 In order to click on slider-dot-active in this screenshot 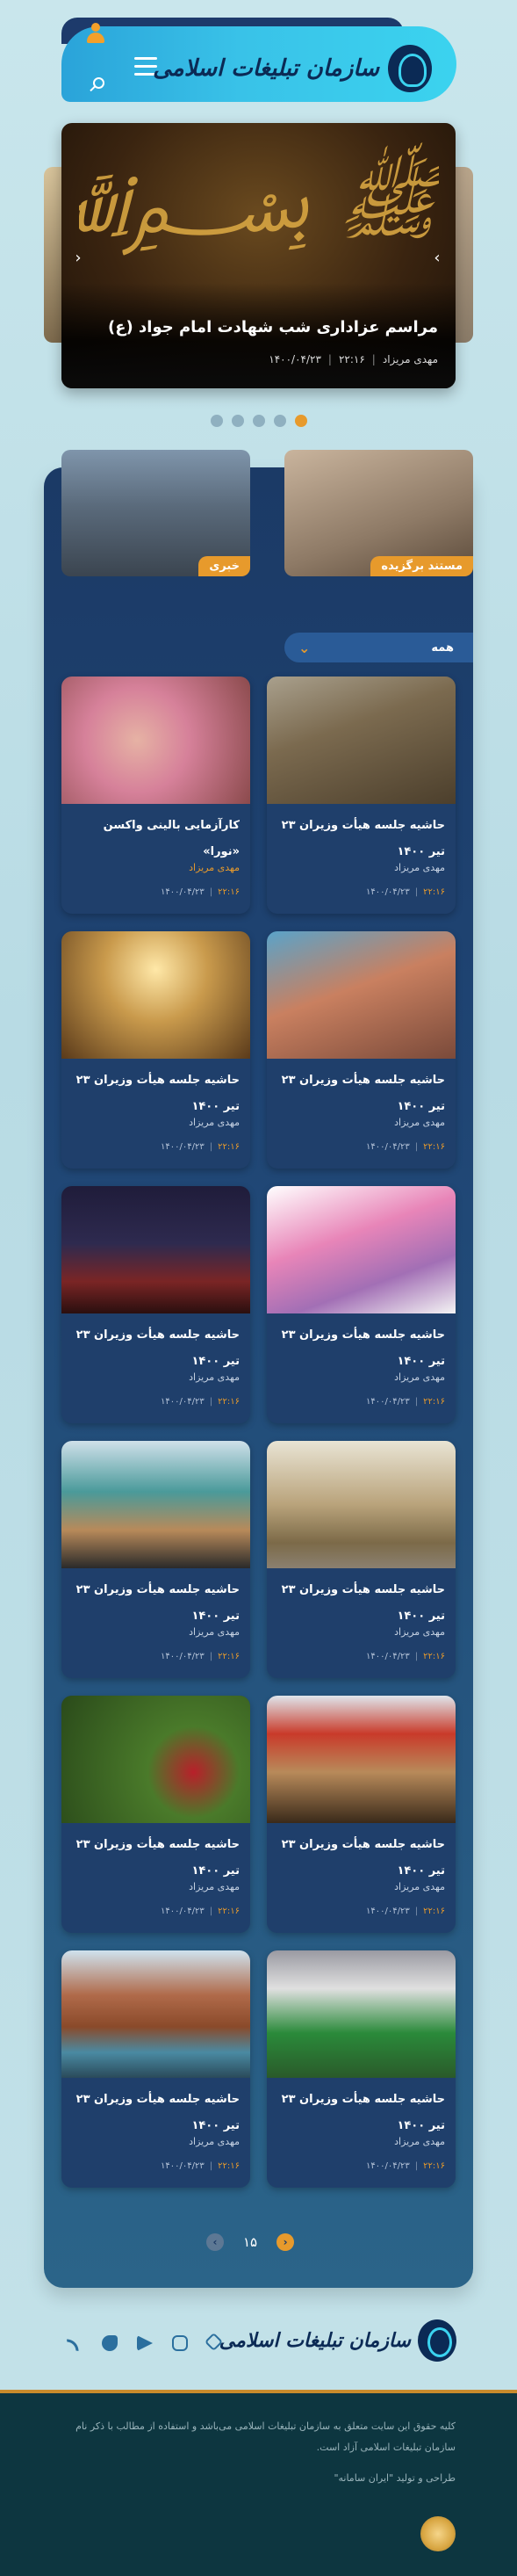, I will do `click(301, 421)`.